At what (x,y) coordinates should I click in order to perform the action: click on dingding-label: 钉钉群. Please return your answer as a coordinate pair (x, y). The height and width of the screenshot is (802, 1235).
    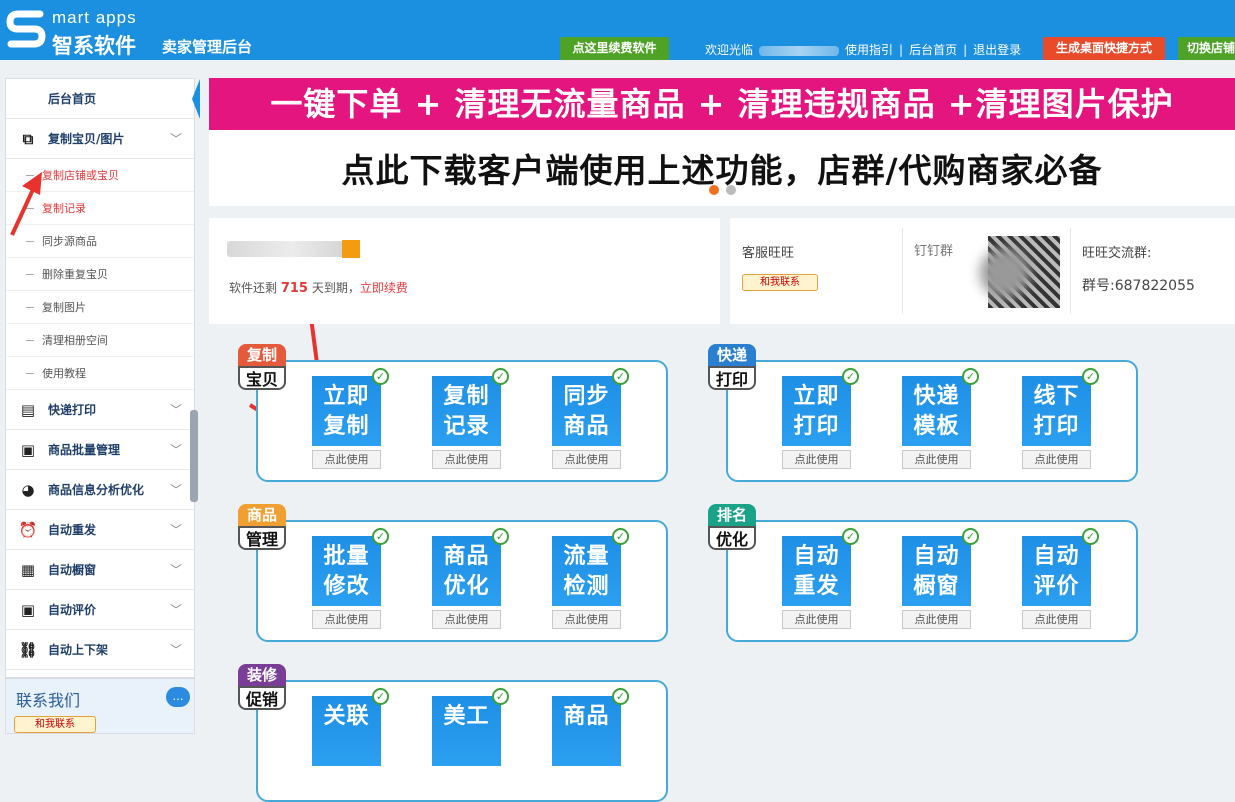
    Looking at the image, I should click on (934, 251).